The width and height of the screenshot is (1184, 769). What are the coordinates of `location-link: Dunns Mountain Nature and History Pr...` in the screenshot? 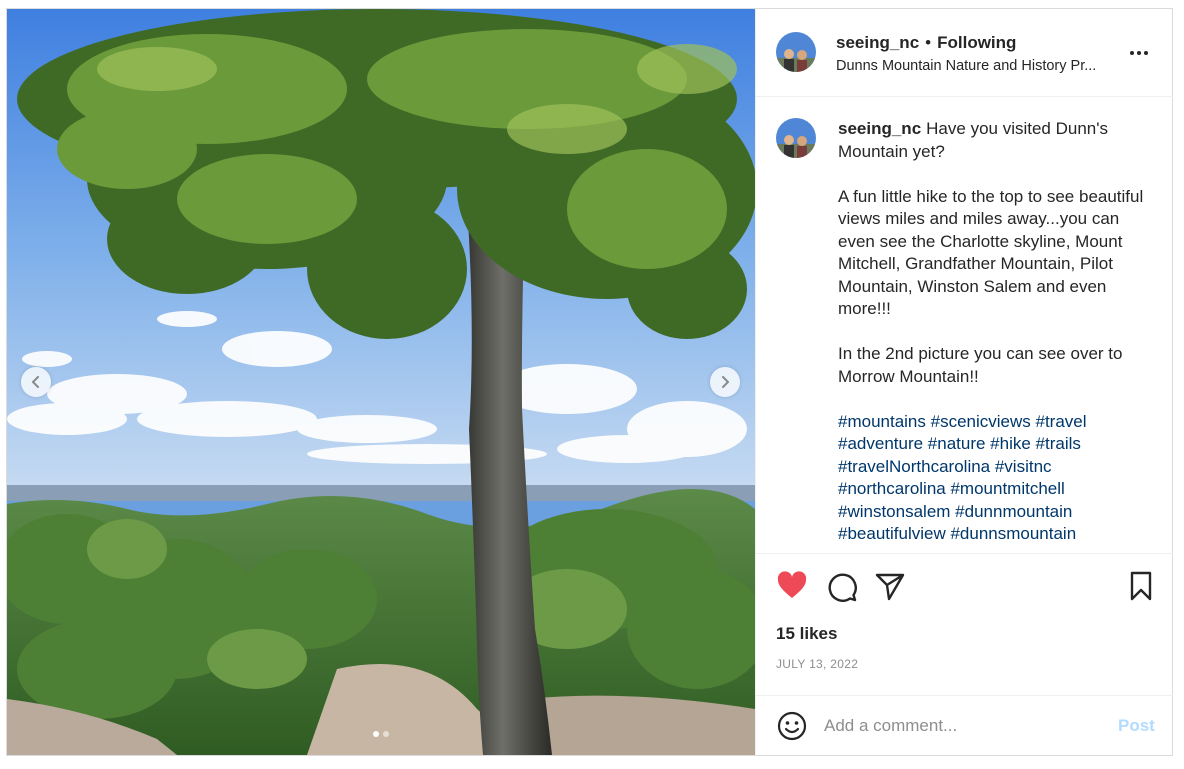 It's located at (976, 66).